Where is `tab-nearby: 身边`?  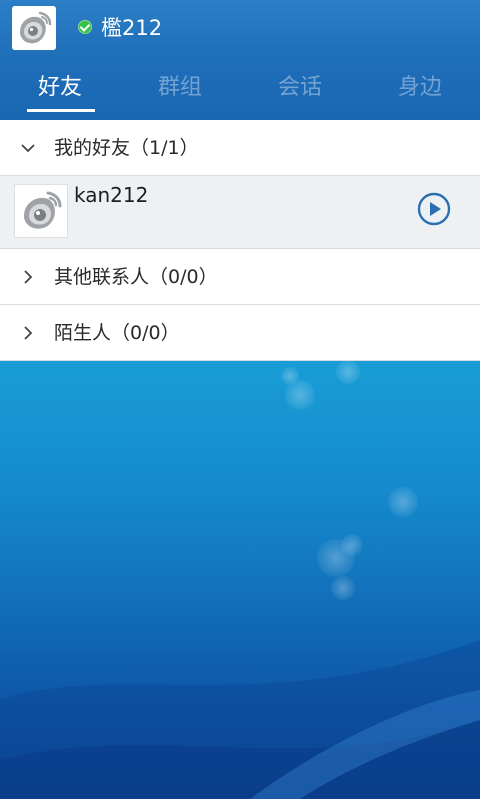 tab-nearby: 身边 is located at coordinates (420, 88).